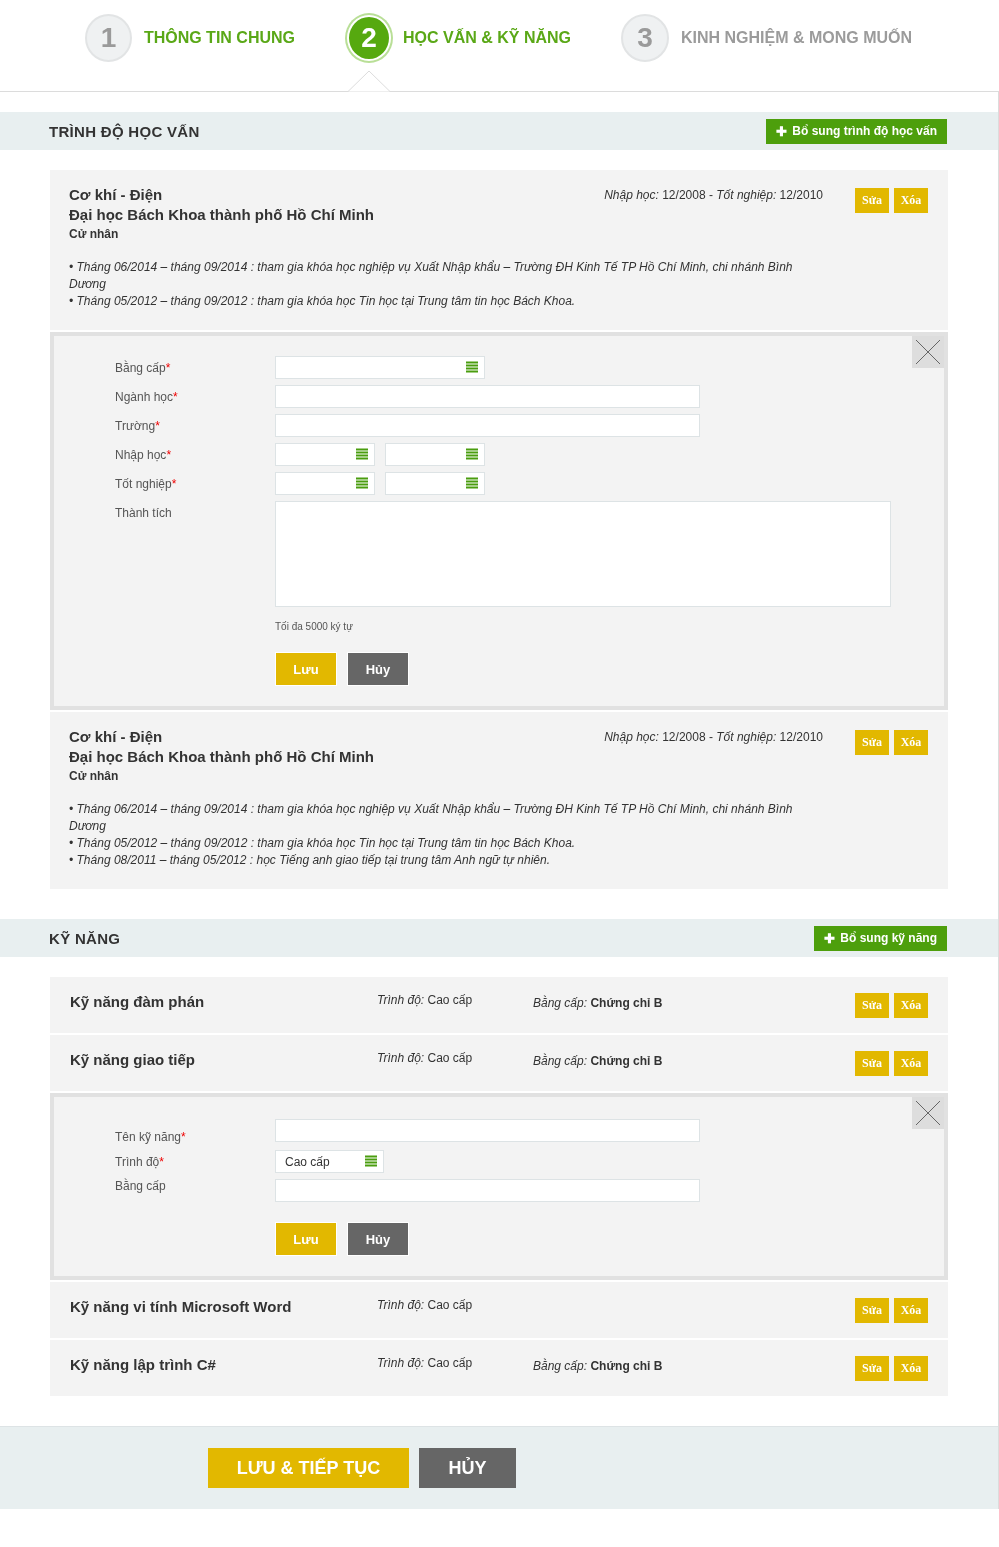  Describe the element at coordinates (380, 367) in the screenshot. I see `select-field` at that location.